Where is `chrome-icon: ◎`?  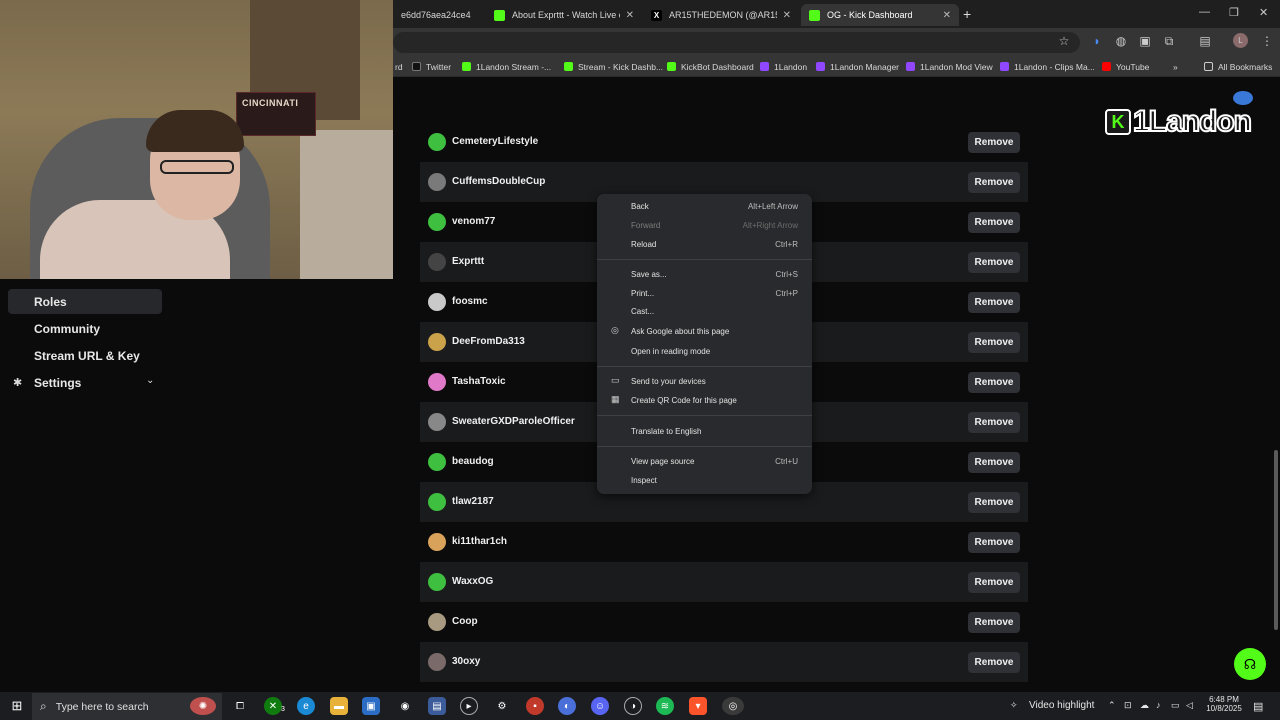 chrome-icon: ◎ is located at coordinates (733, 706).